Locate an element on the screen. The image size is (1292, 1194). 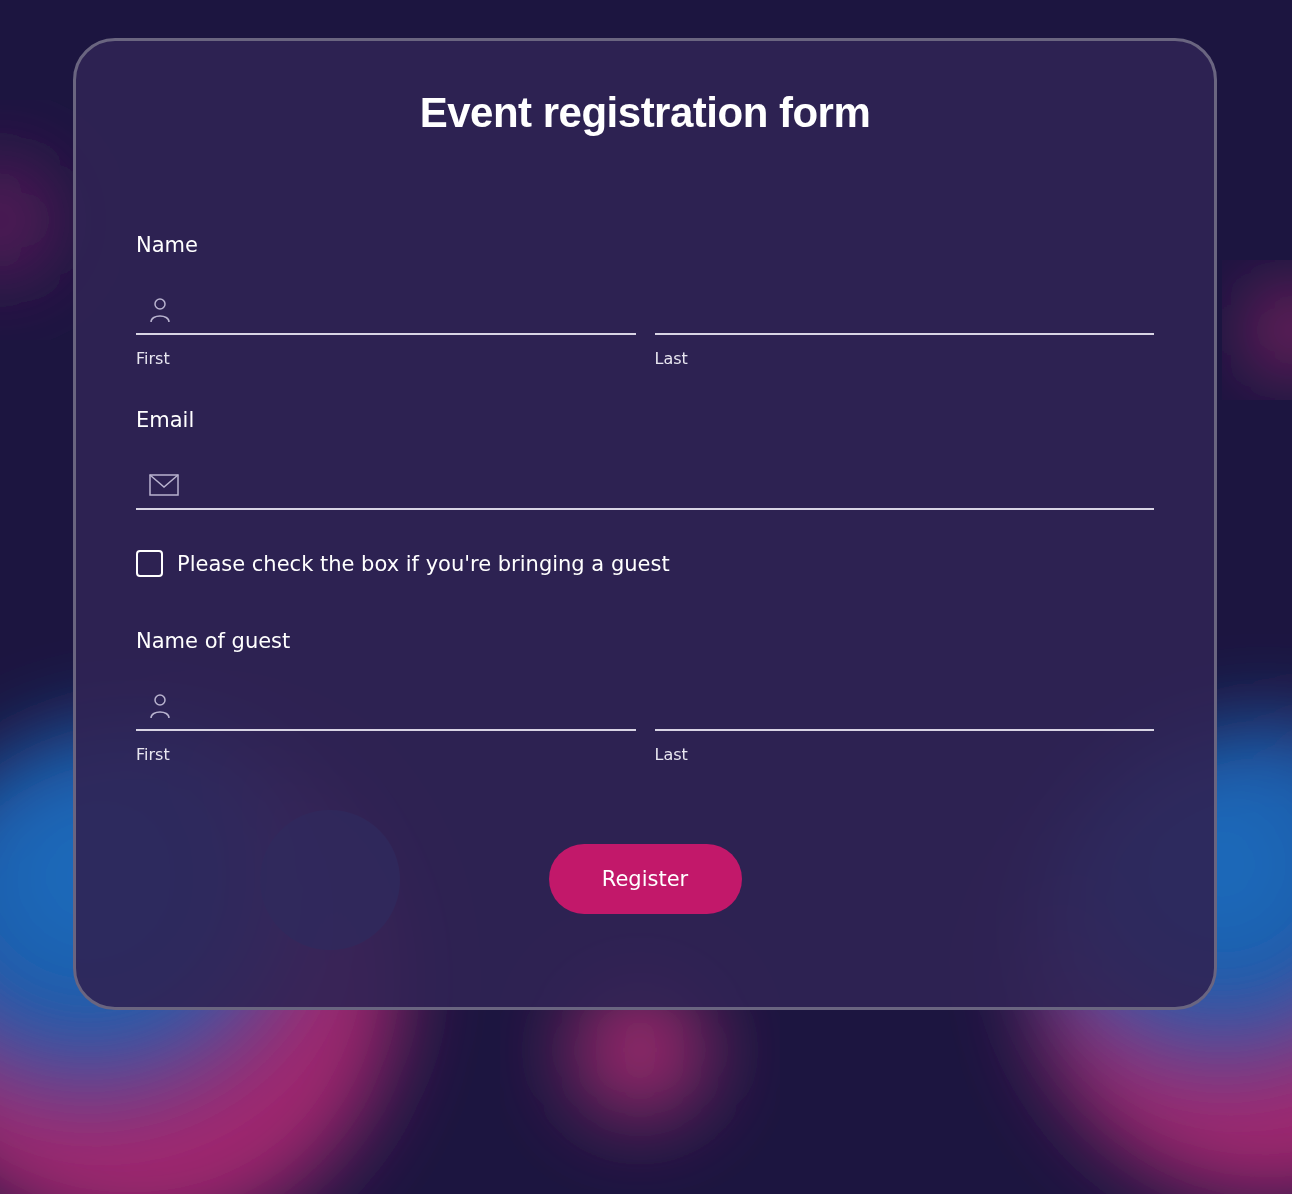
checkbox is located at coordinates (149, 563).